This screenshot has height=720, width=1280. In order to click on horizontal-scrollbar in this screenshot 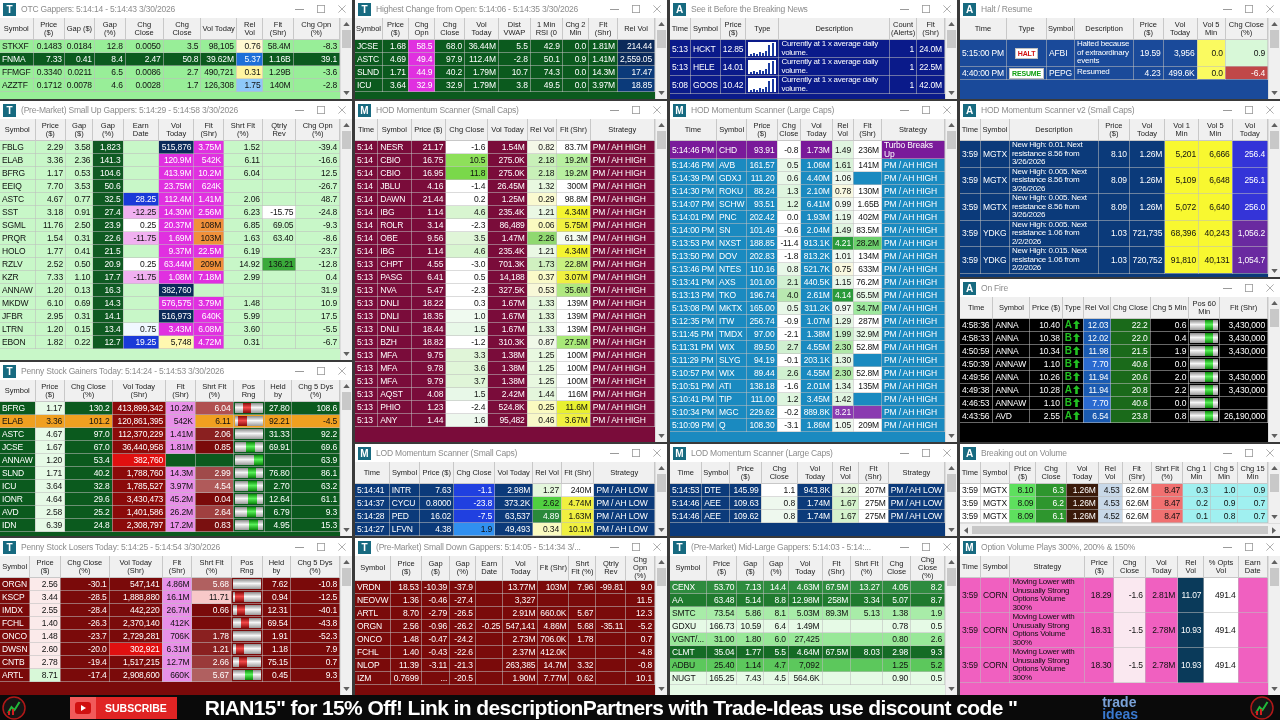, I will do `click(1120, 529)`.